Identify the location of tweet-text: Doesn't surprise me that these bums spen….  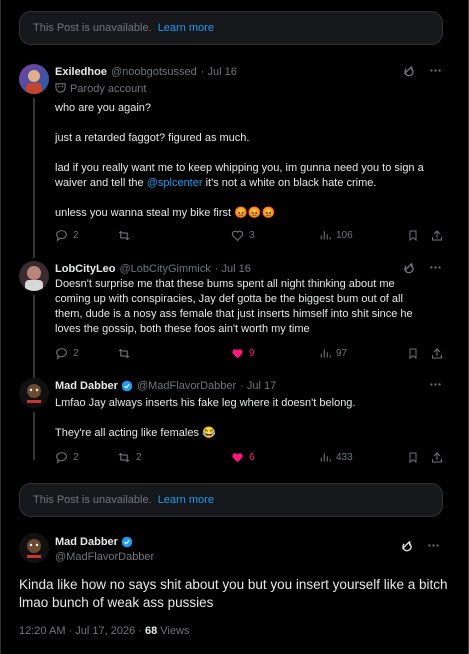
(247, 307).